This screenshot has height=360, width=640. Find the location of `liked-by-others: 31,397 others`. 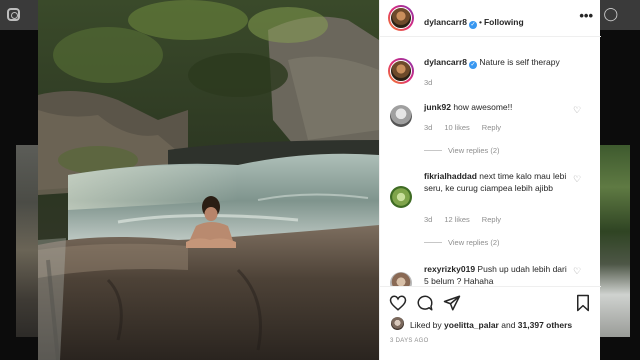

liked-by-others: 31,397 others is located at coordinates (545, 325).